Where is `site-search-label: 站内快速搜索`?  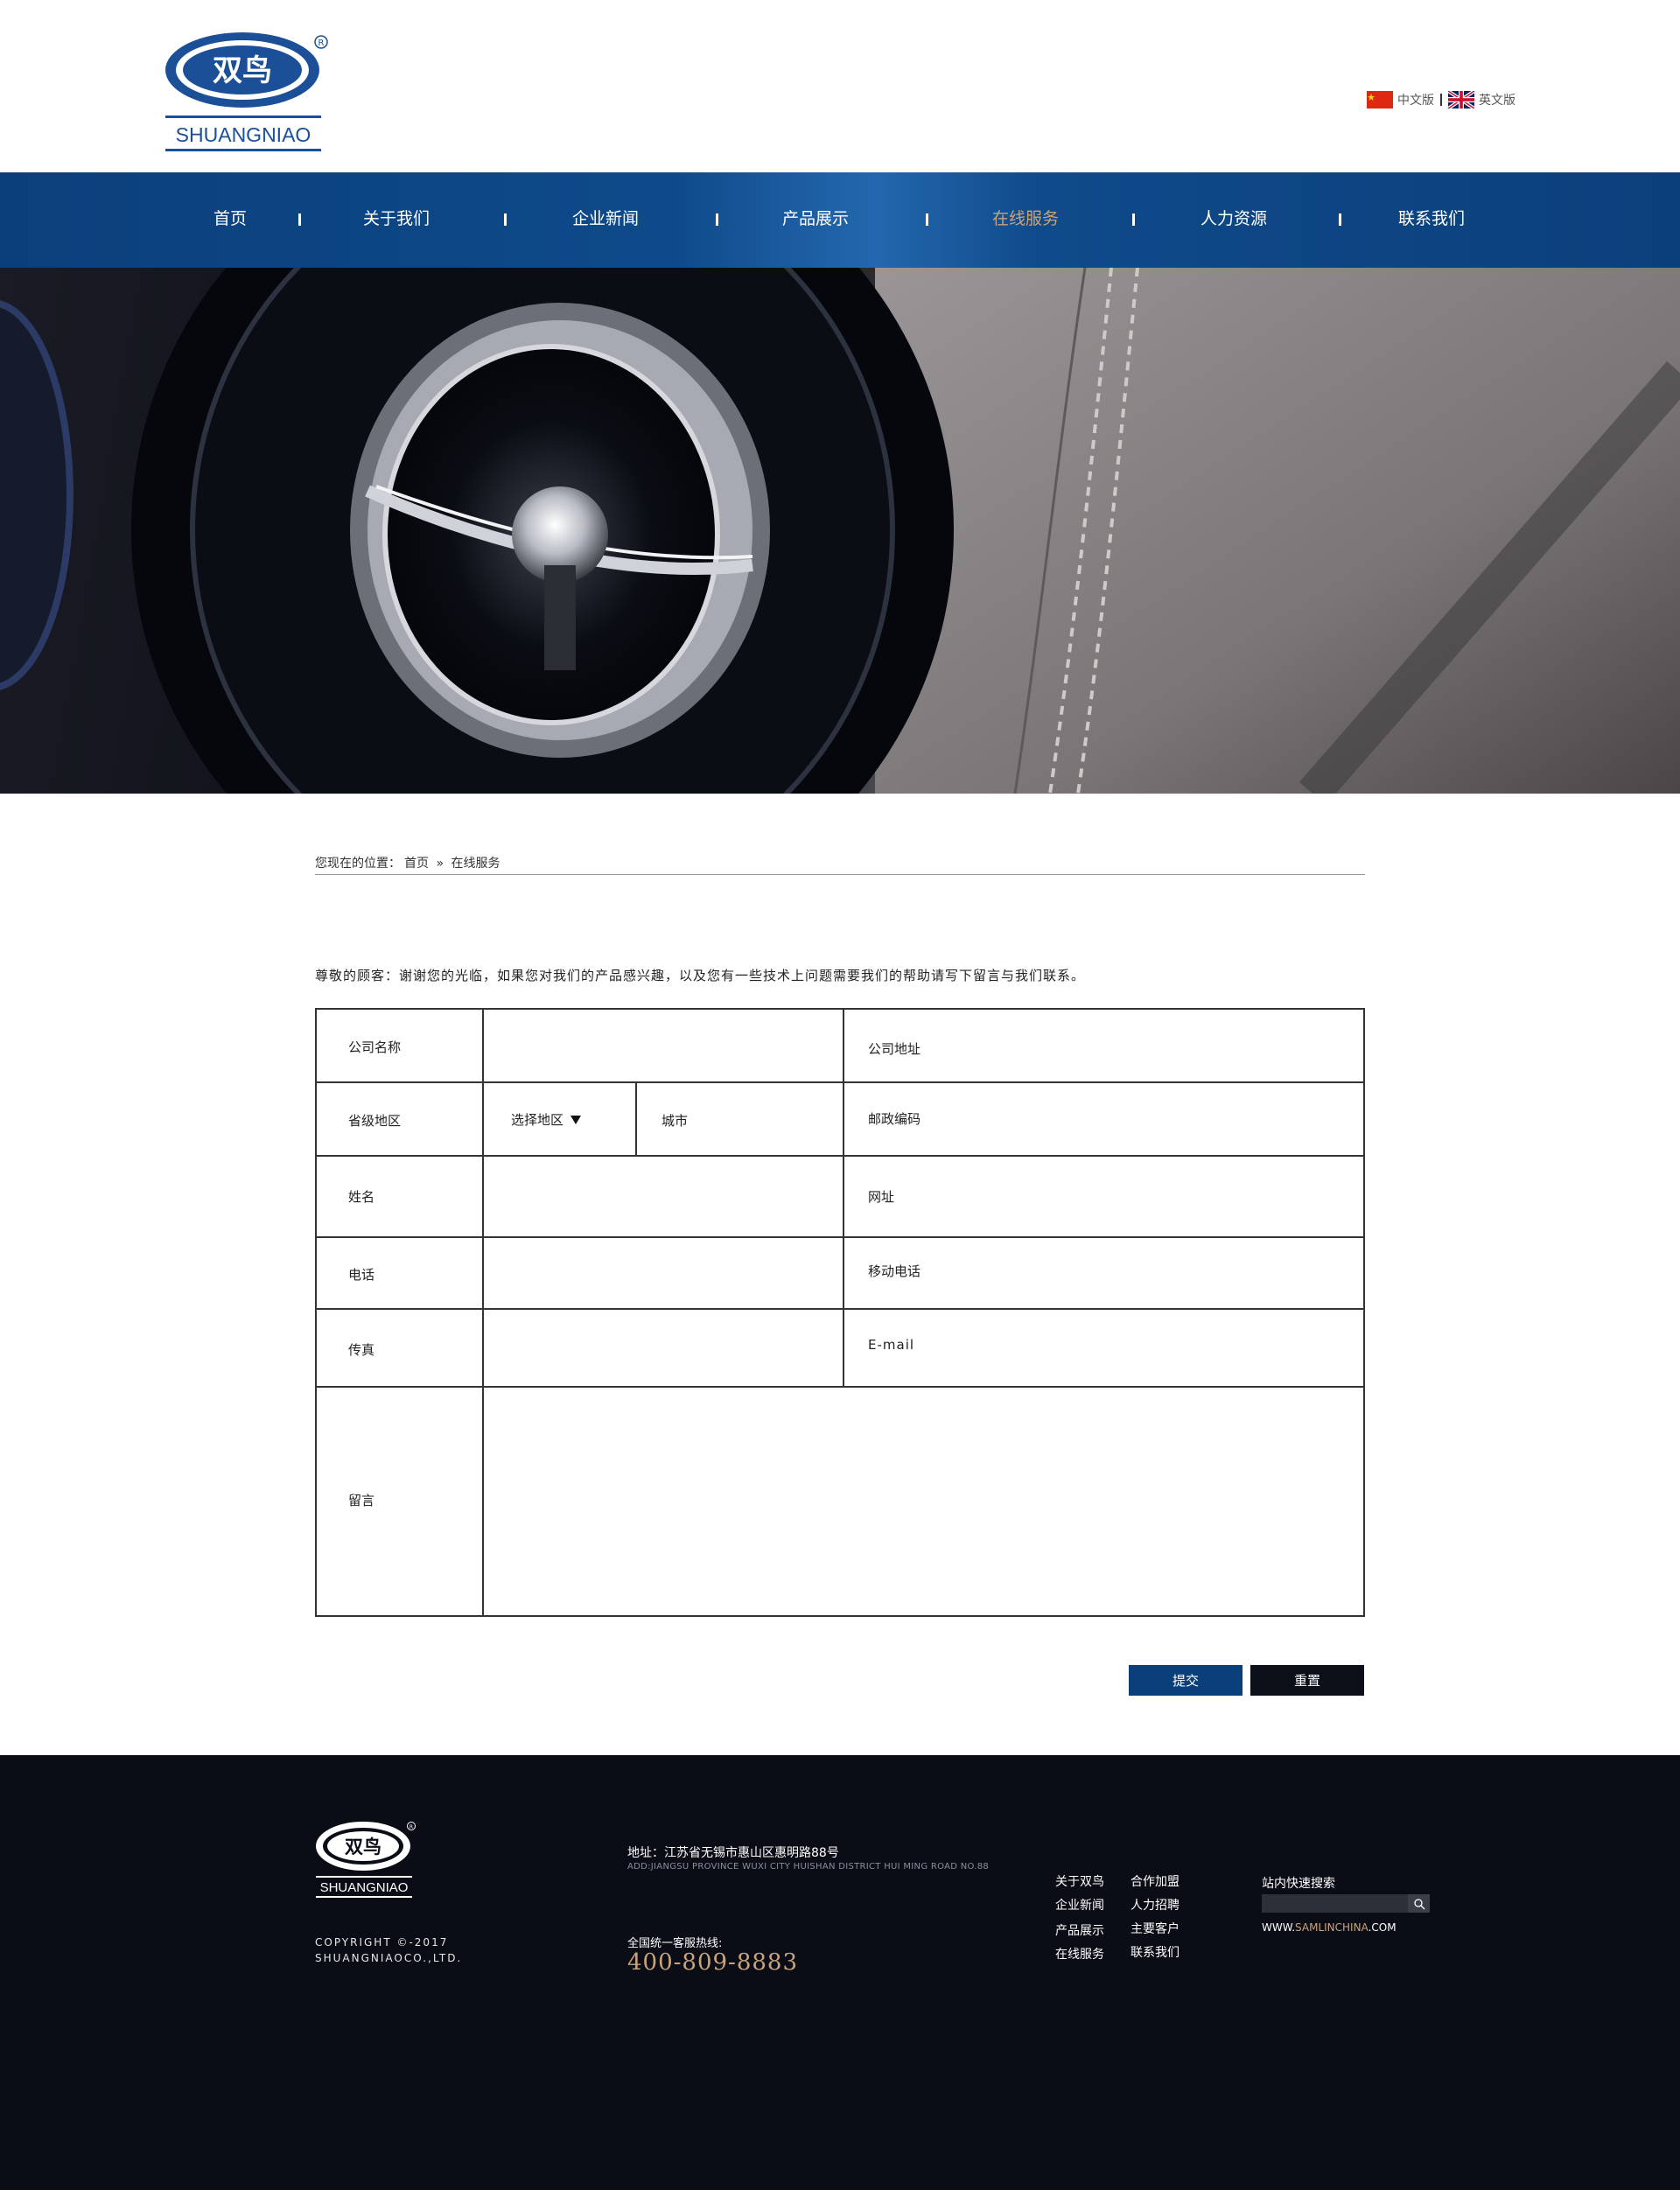
site-search-label: 站内快速搜索 is located at coordinates (1298, 1884).